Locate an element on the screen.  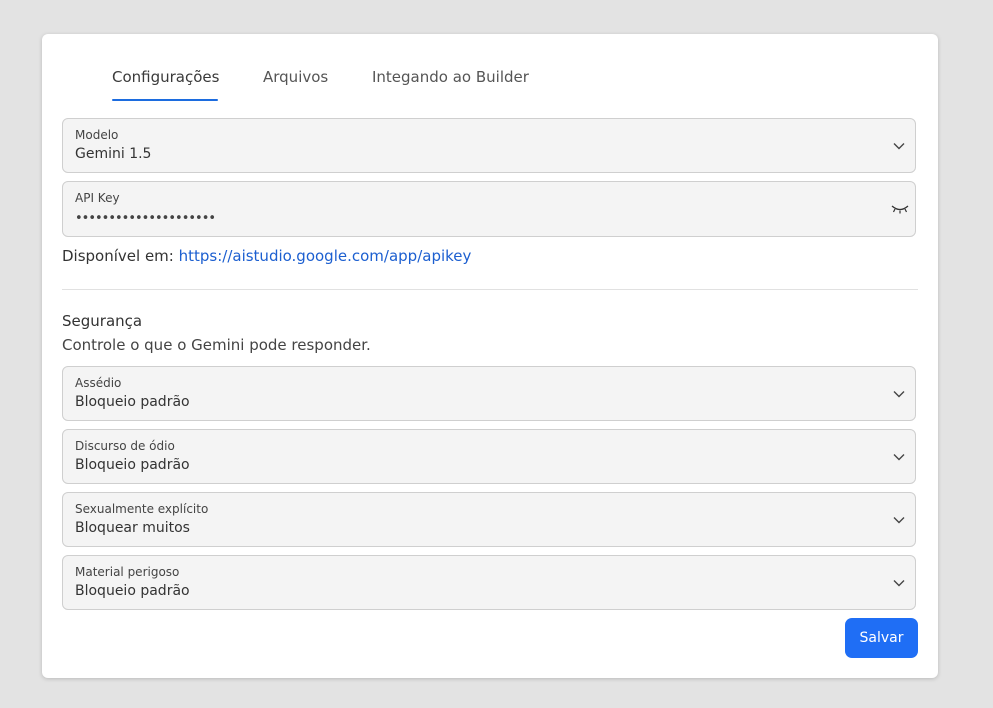
filter-select-assedio: Assédio Bloqueio padrão is located at coordinates (489, 393).